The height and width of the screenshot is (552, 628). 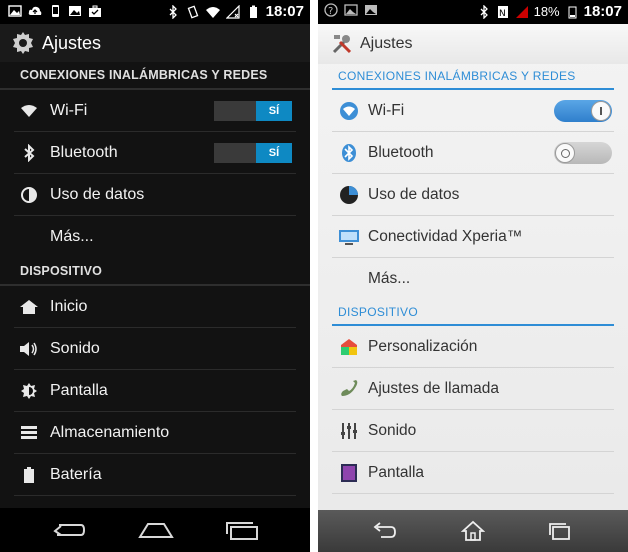 What do you see at coordinates (95, 11) in the screenshot?
I see `briefcase-icon` at bounding box center [95, 11].